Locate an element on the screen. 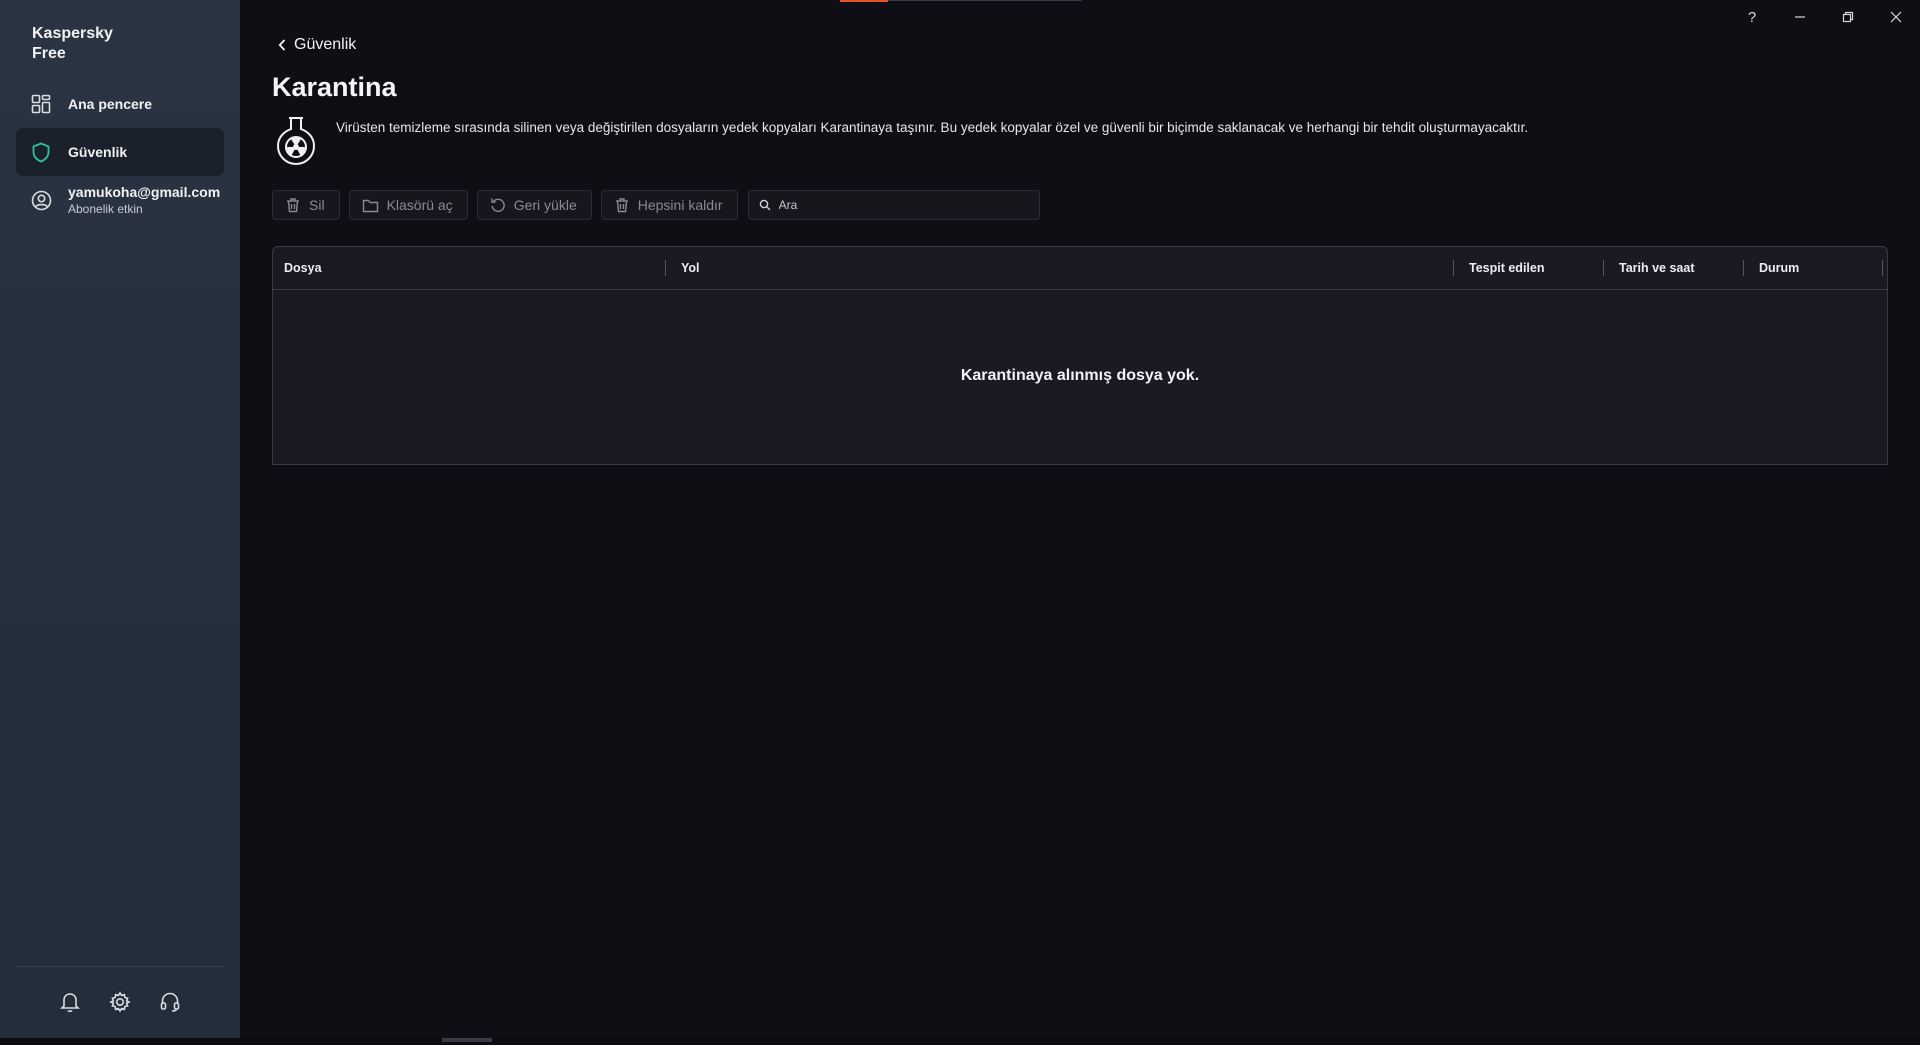 The image size is (1920, 1045). search-box is located at coordinates (893, 205).